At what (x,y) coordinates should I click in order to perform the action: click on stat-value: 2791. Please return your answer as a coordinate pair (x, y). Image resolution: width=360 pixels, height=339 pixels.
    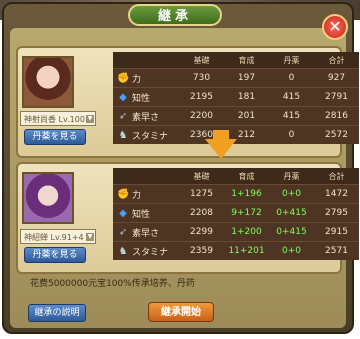
    Looking at the image, I should click on (336, 97).